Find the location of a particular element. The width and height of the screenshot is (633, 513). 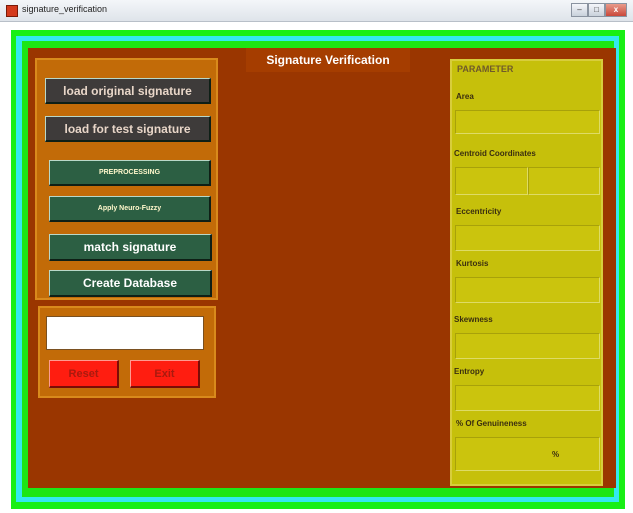

entropy-label: Entropy is located at coordinates (469, 371).